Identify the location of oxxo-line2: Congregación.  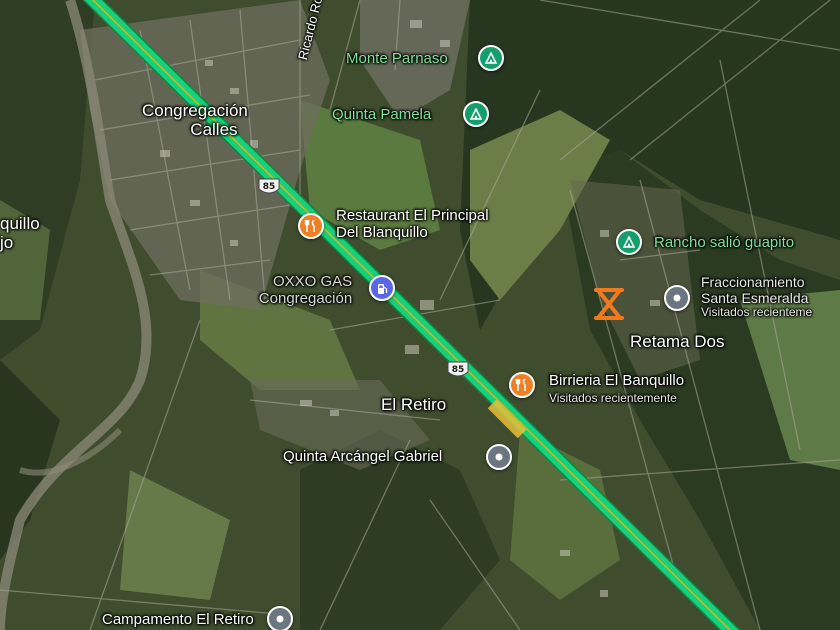
(305, 298).